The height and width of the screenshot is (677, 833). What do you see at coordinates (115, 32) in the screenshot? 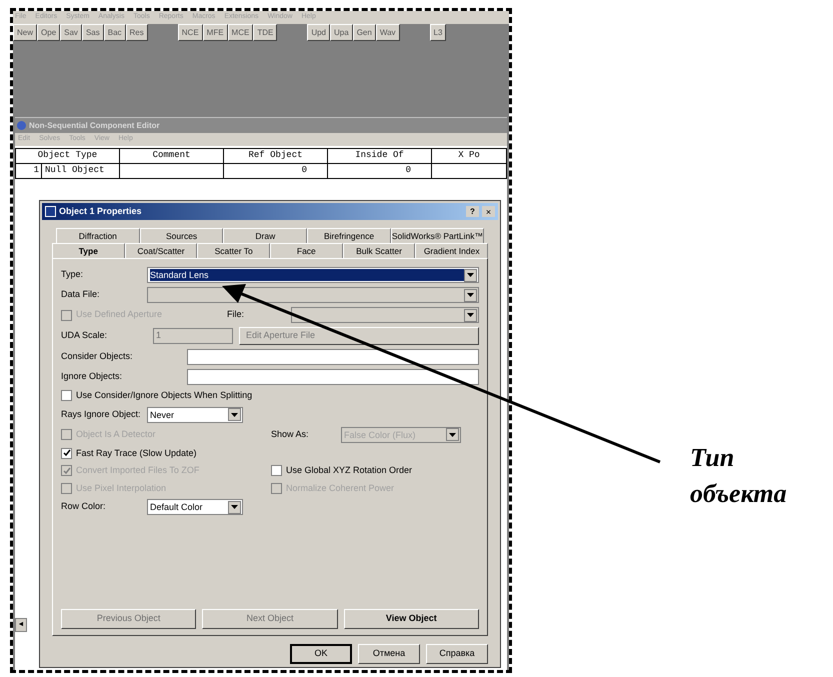
I see `toolbar-button: Bac` at bounding box center [115, 32].